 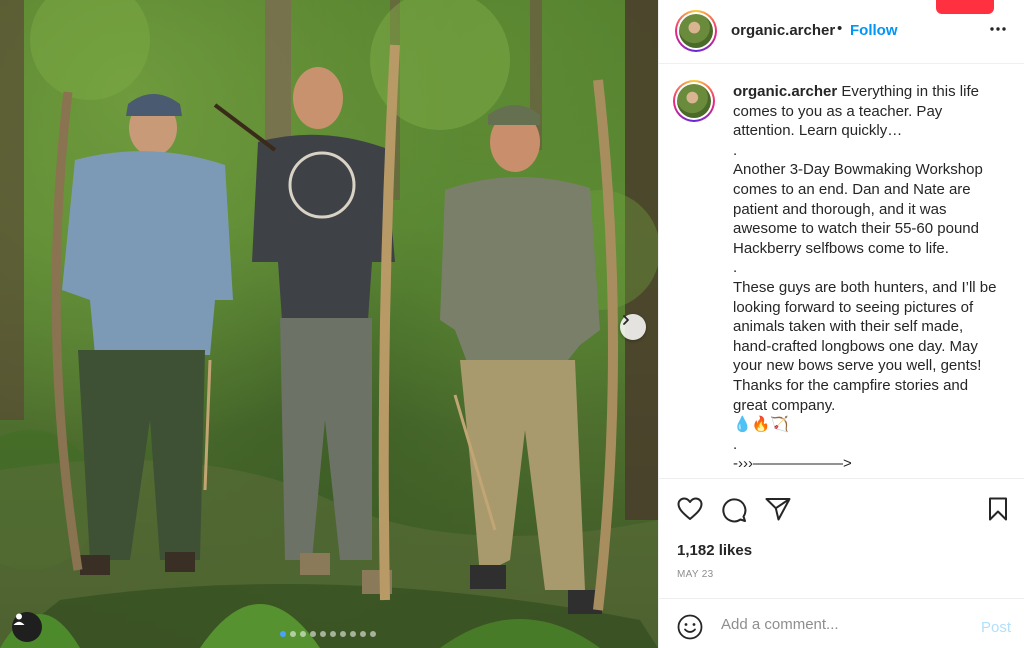 I want to click on tagged-users-button, so click(x=27, y=627).